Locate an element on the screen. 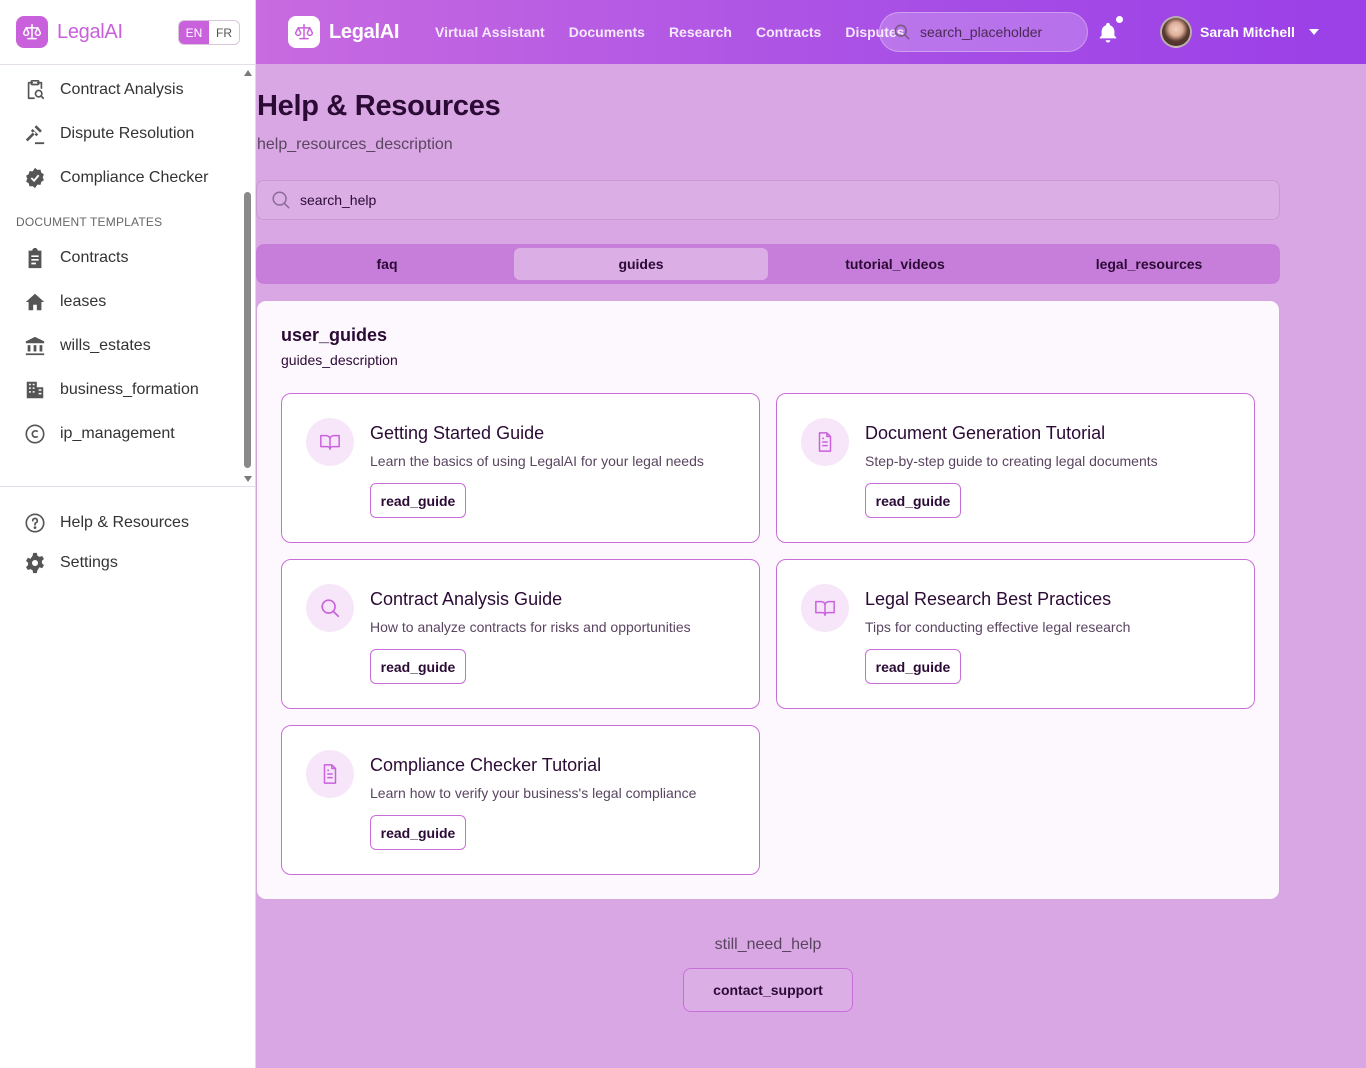 The width and height of the screenshot is (1366, 1068). user-name: Sarah Mitchell is located at coordinates (1247, 32).